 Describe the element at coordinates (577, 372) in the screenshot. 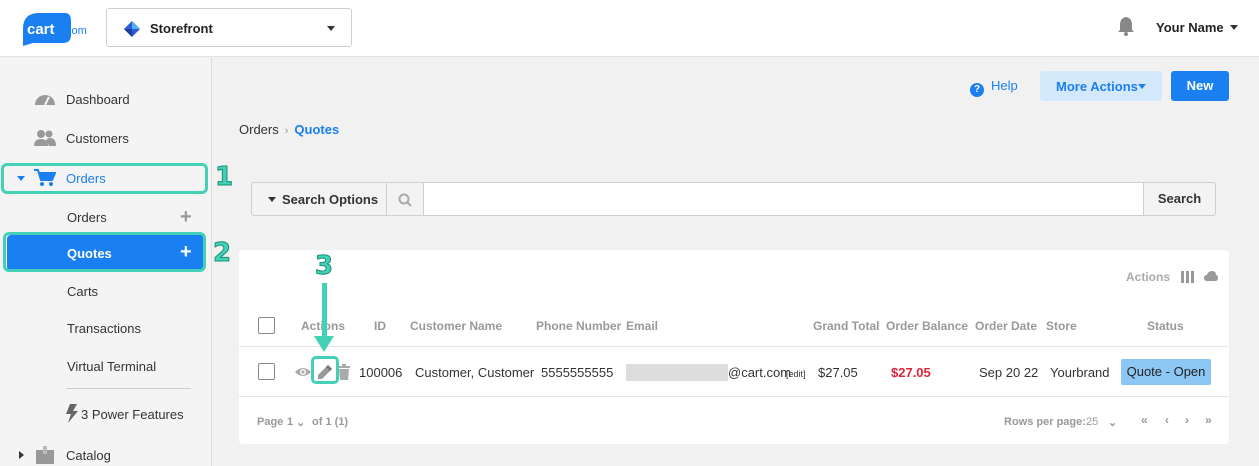

I see `row-phone: 5555555555` at that location.